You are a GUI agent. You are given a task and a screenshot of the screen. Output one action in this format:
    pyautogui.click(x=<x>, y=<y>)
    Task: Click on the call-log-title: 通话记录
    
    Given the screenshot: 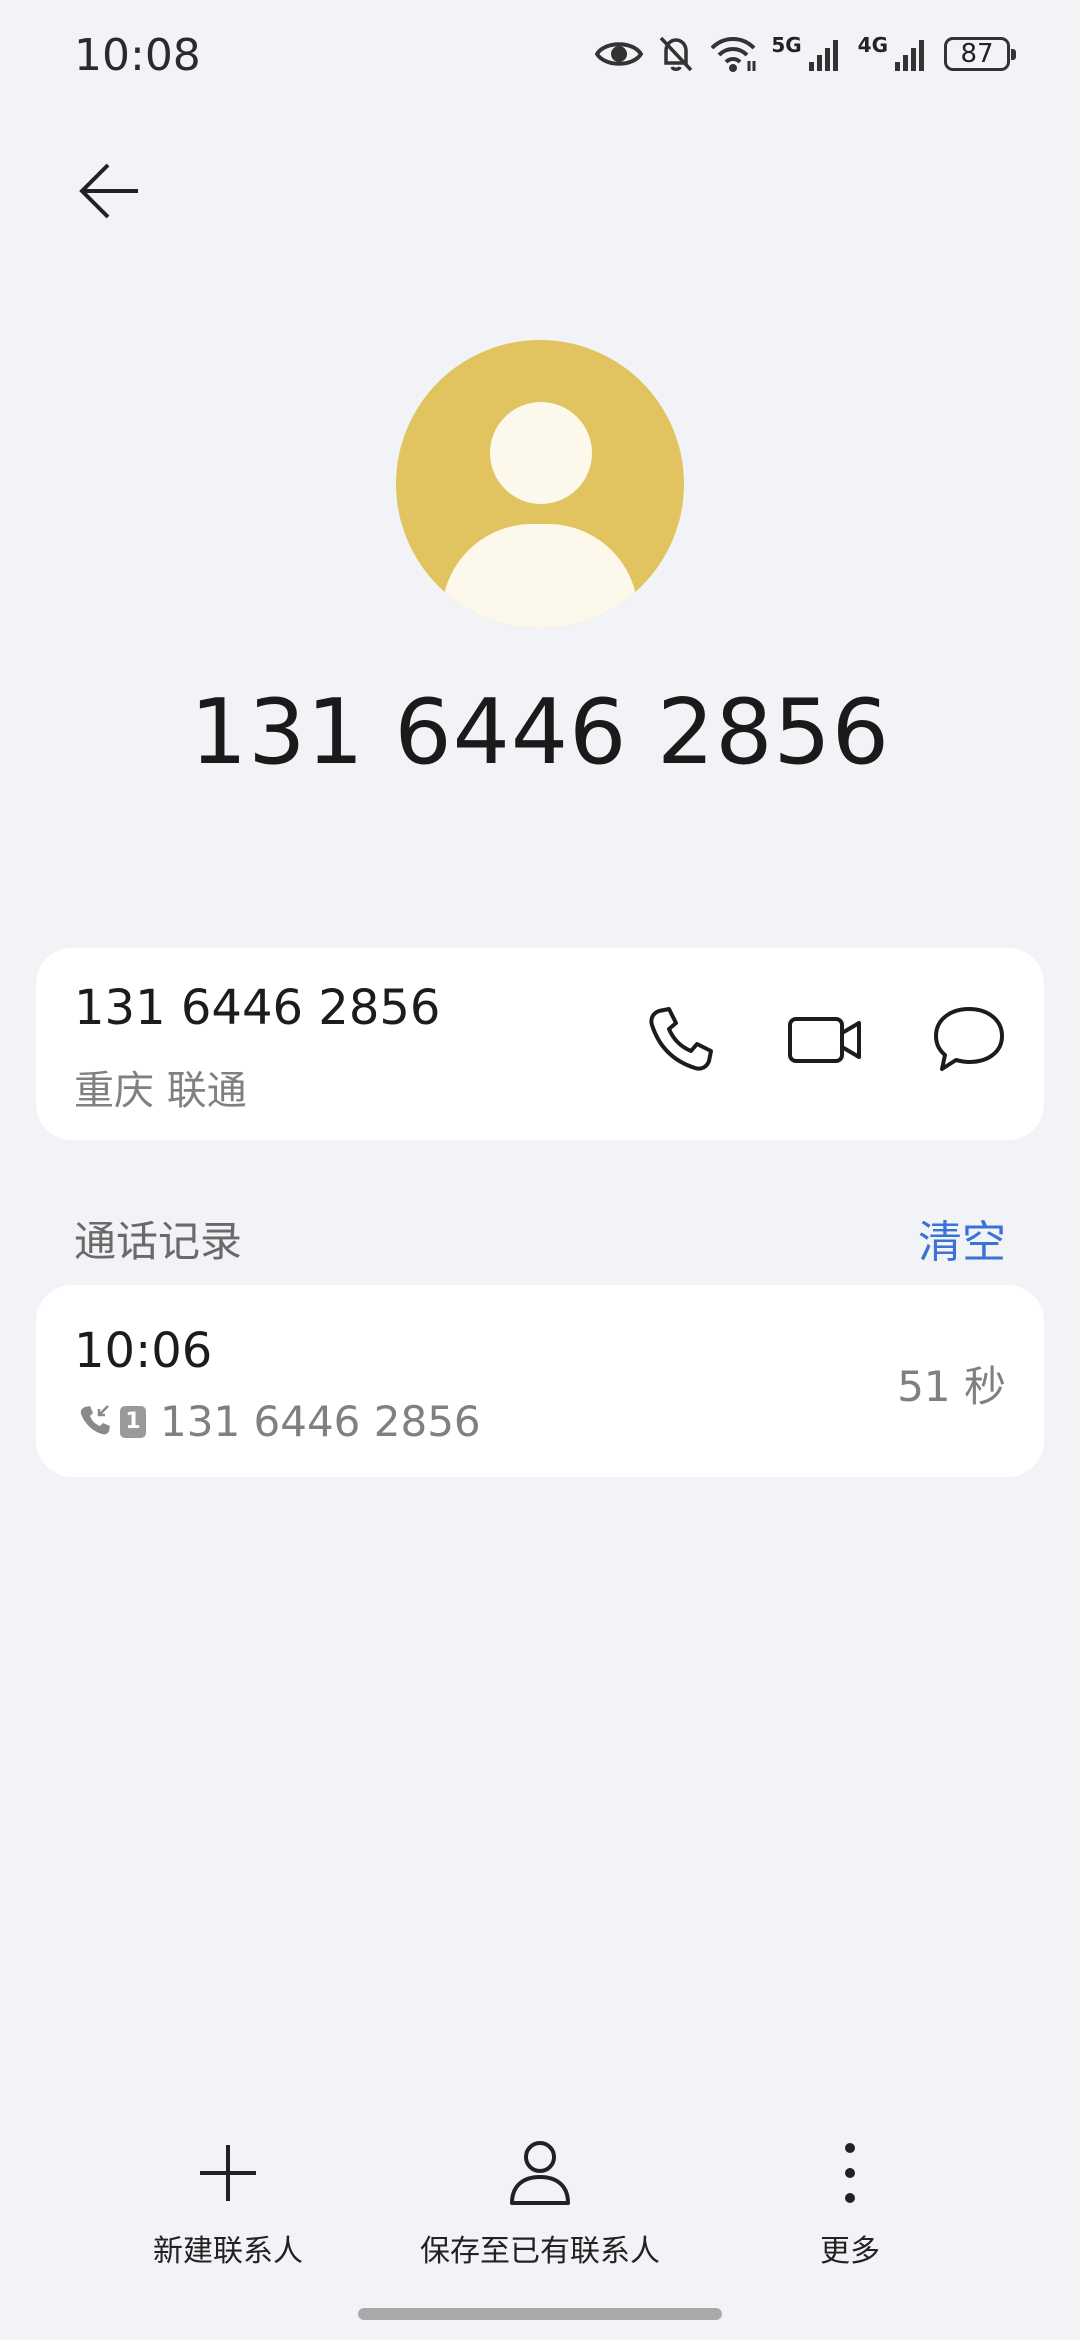 What is the action you would take?
    pyautogui.click(x=158, y=1241)
    